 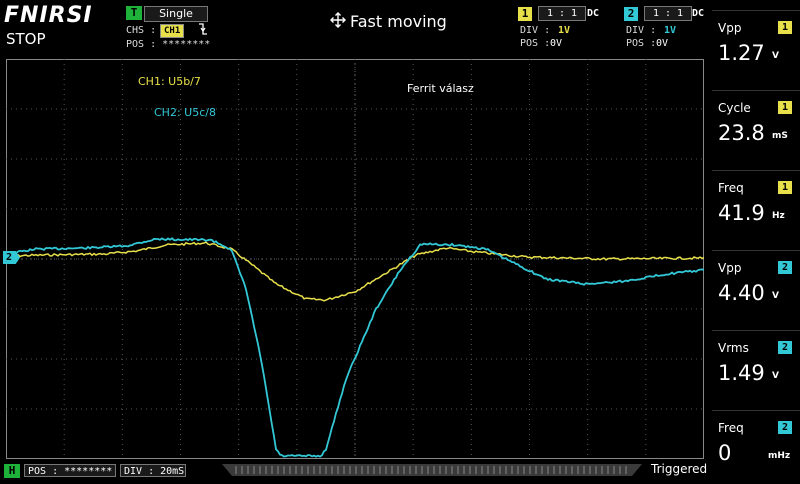 I want to click on ch2-coupling: DC, so click(x=698, y=13).